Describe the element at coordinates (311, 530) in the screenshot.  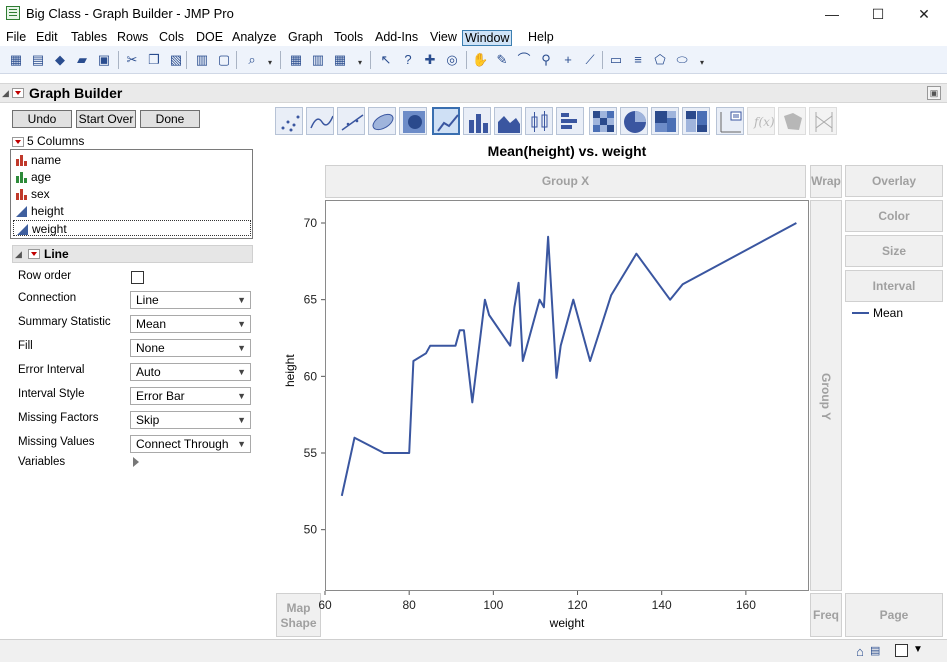
I see `y-tick-label: 50` at that location.